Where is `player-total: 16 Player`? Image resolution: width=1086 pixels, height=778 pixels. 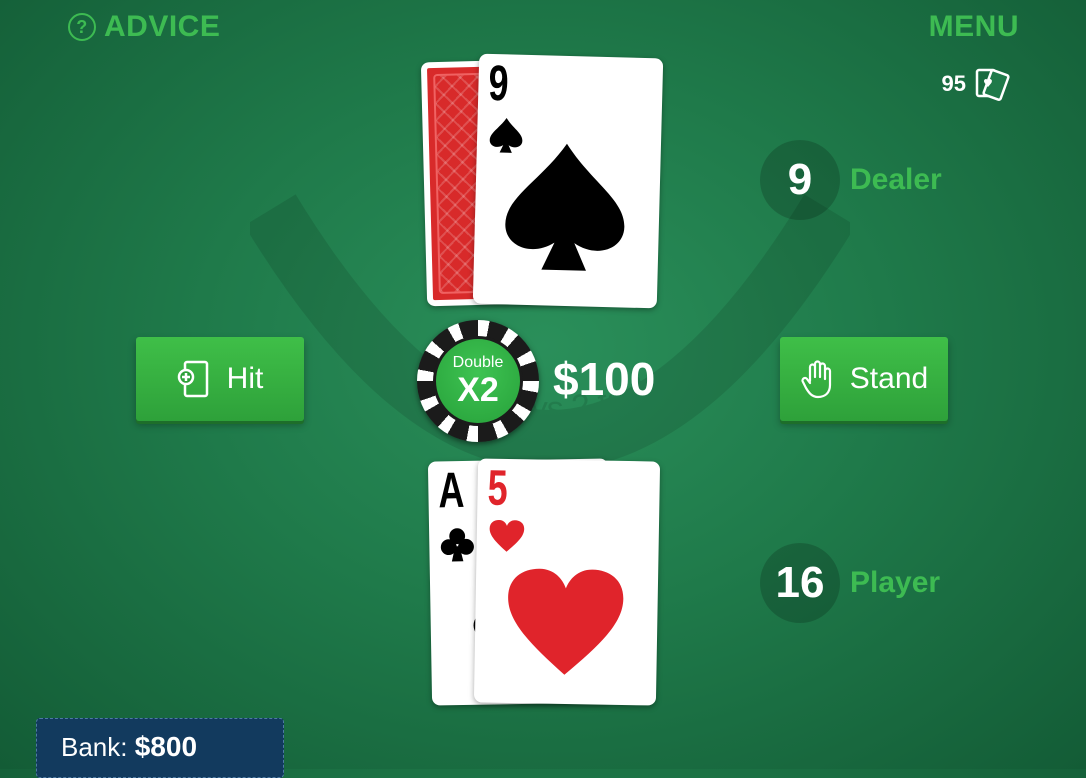 player-total: 16 Player is located at coordinates (850, 583).